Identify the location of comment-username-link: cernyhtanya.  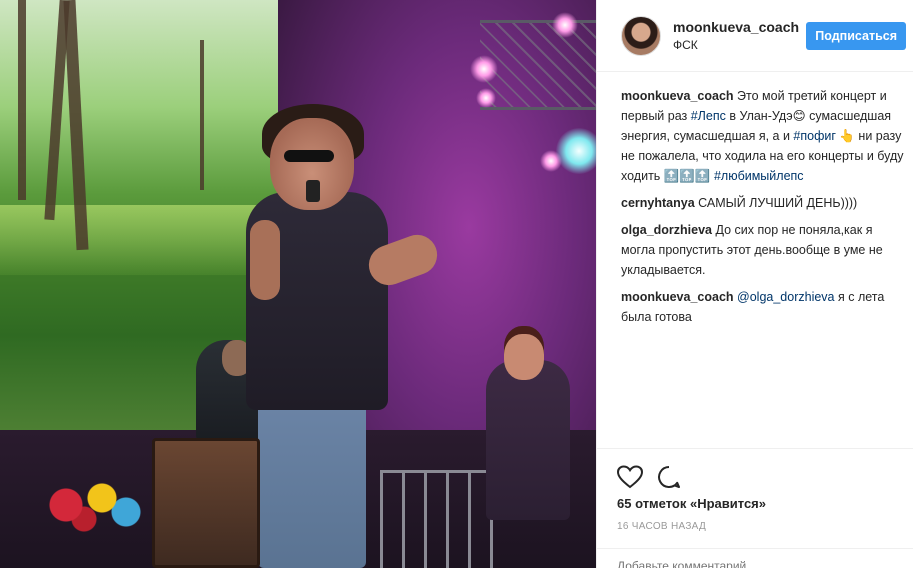
(658, 203).